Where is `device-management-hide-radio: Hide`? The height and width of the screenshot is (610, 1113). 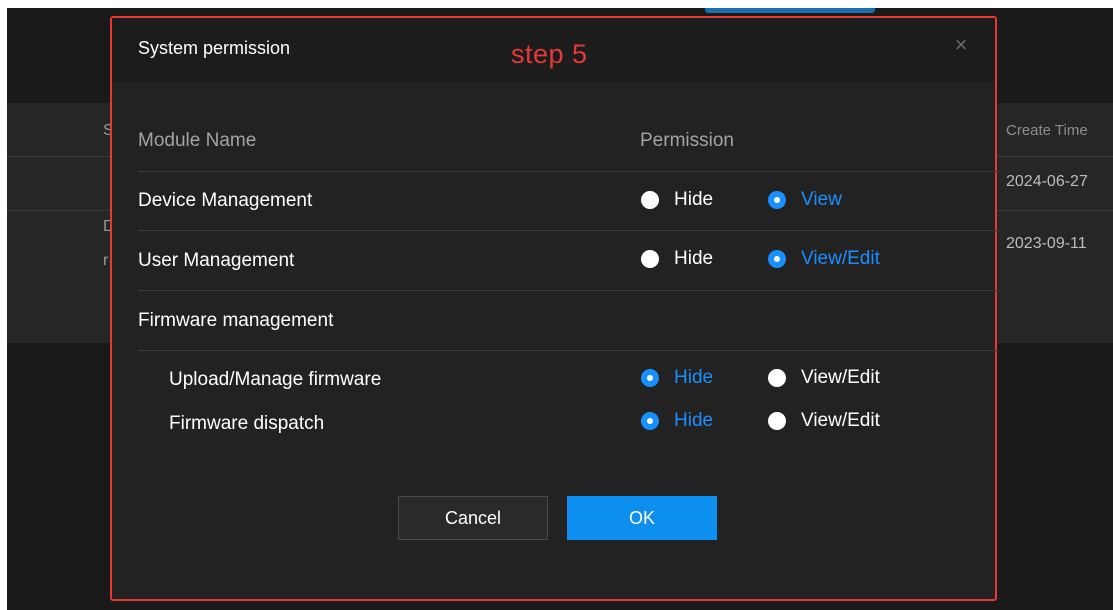
device-management-hide-radio: Hide is located at coordinates (677, 200).